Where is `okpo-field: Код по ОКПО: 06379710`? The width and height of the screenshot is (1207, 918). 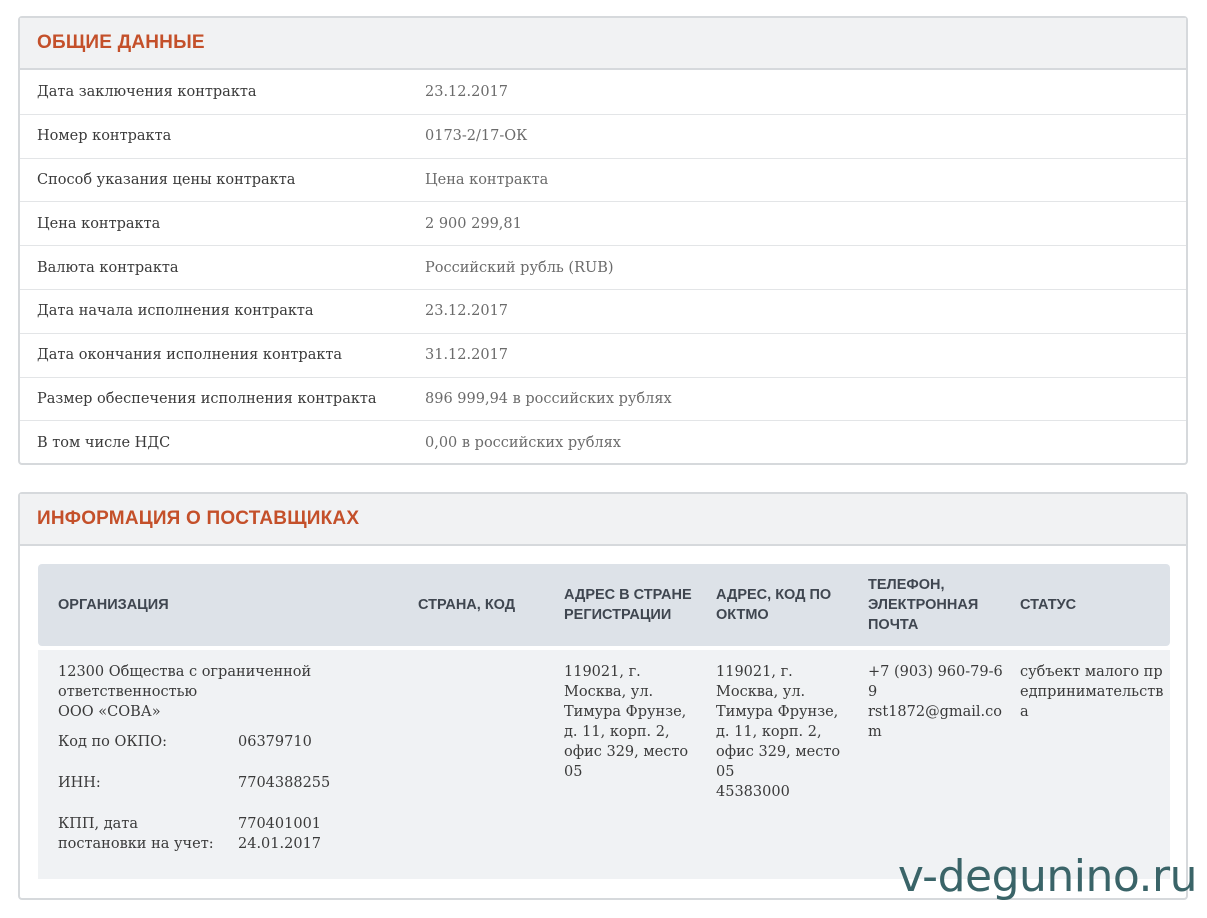 okpo-field: Код по ОКПО: 06379710 is located at coordinates (228, 742).